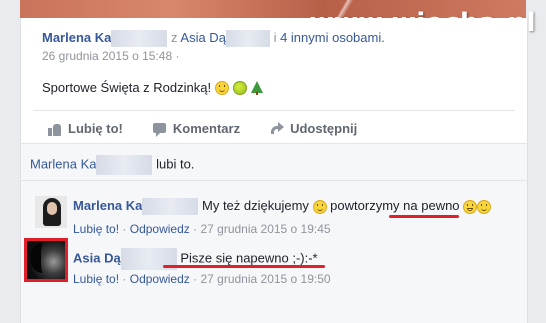 The image size is (546, 323). Describe the element at coordinates (274, 110) in the screenshot. I see `actions-divider` at that location.